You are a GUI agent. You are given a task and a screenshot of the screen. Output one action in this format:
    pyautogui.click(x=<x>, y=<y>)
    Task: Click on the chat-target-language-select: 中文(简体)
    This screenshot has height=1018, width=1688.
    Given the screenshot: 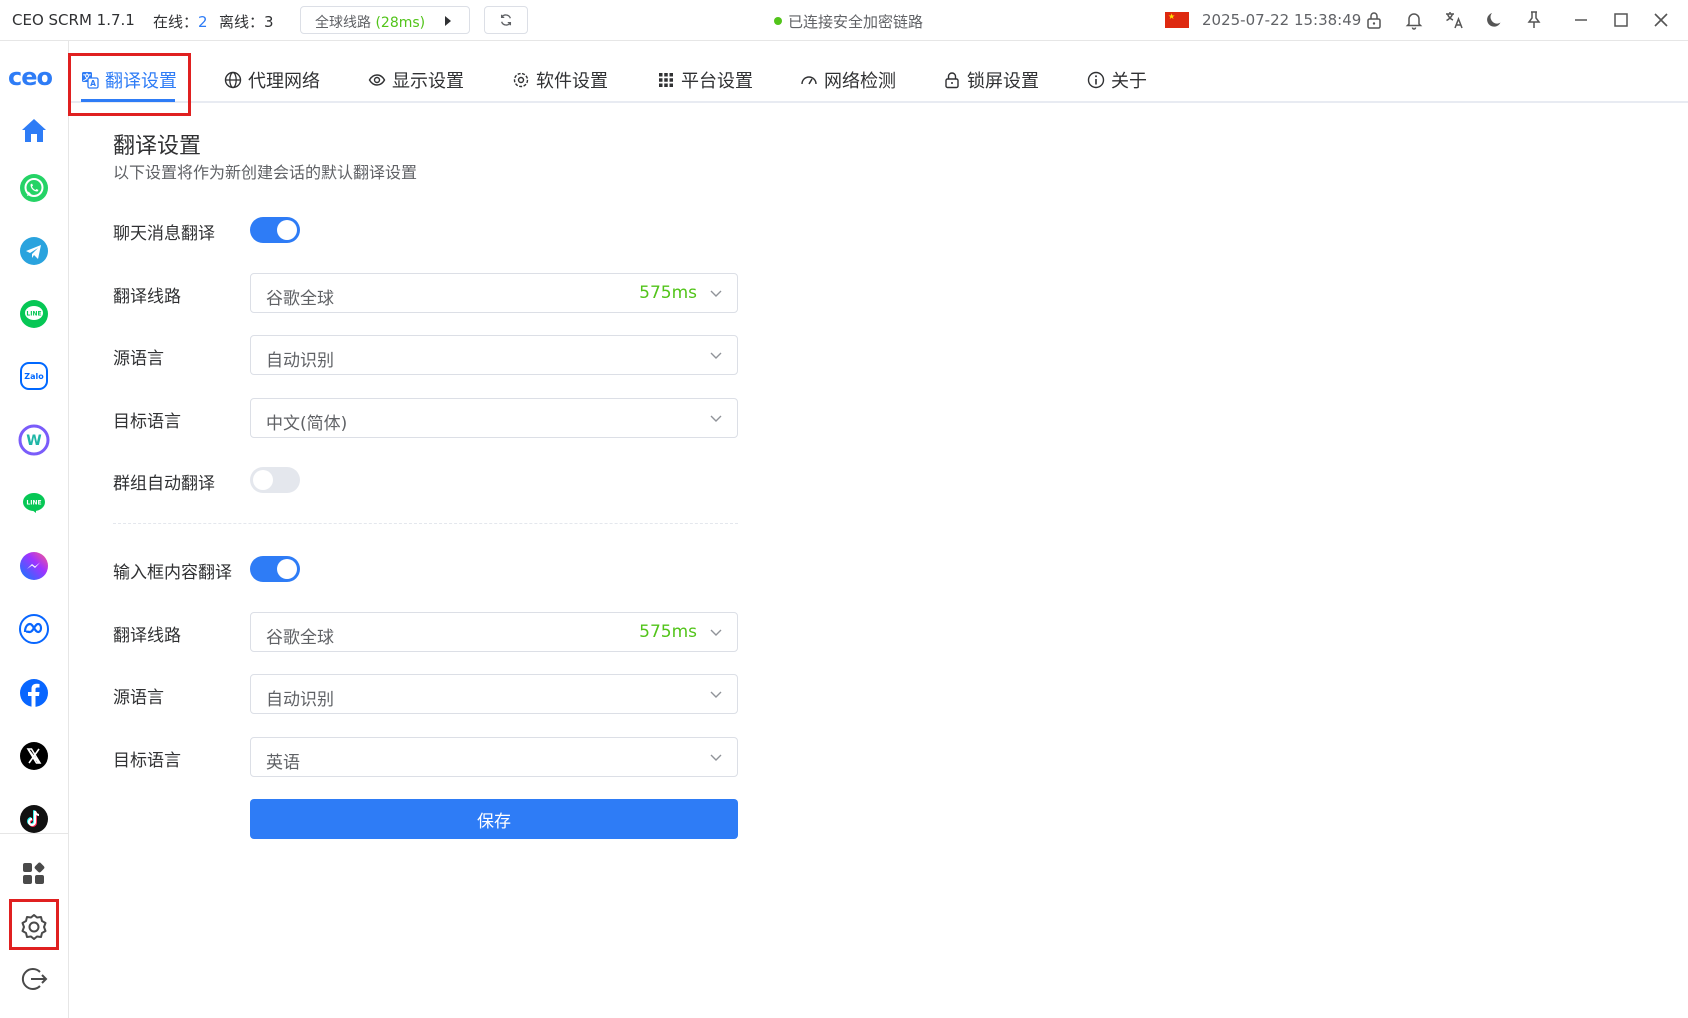 What is the action you would take?
    pyautogui.click(x=494, y=418)
    